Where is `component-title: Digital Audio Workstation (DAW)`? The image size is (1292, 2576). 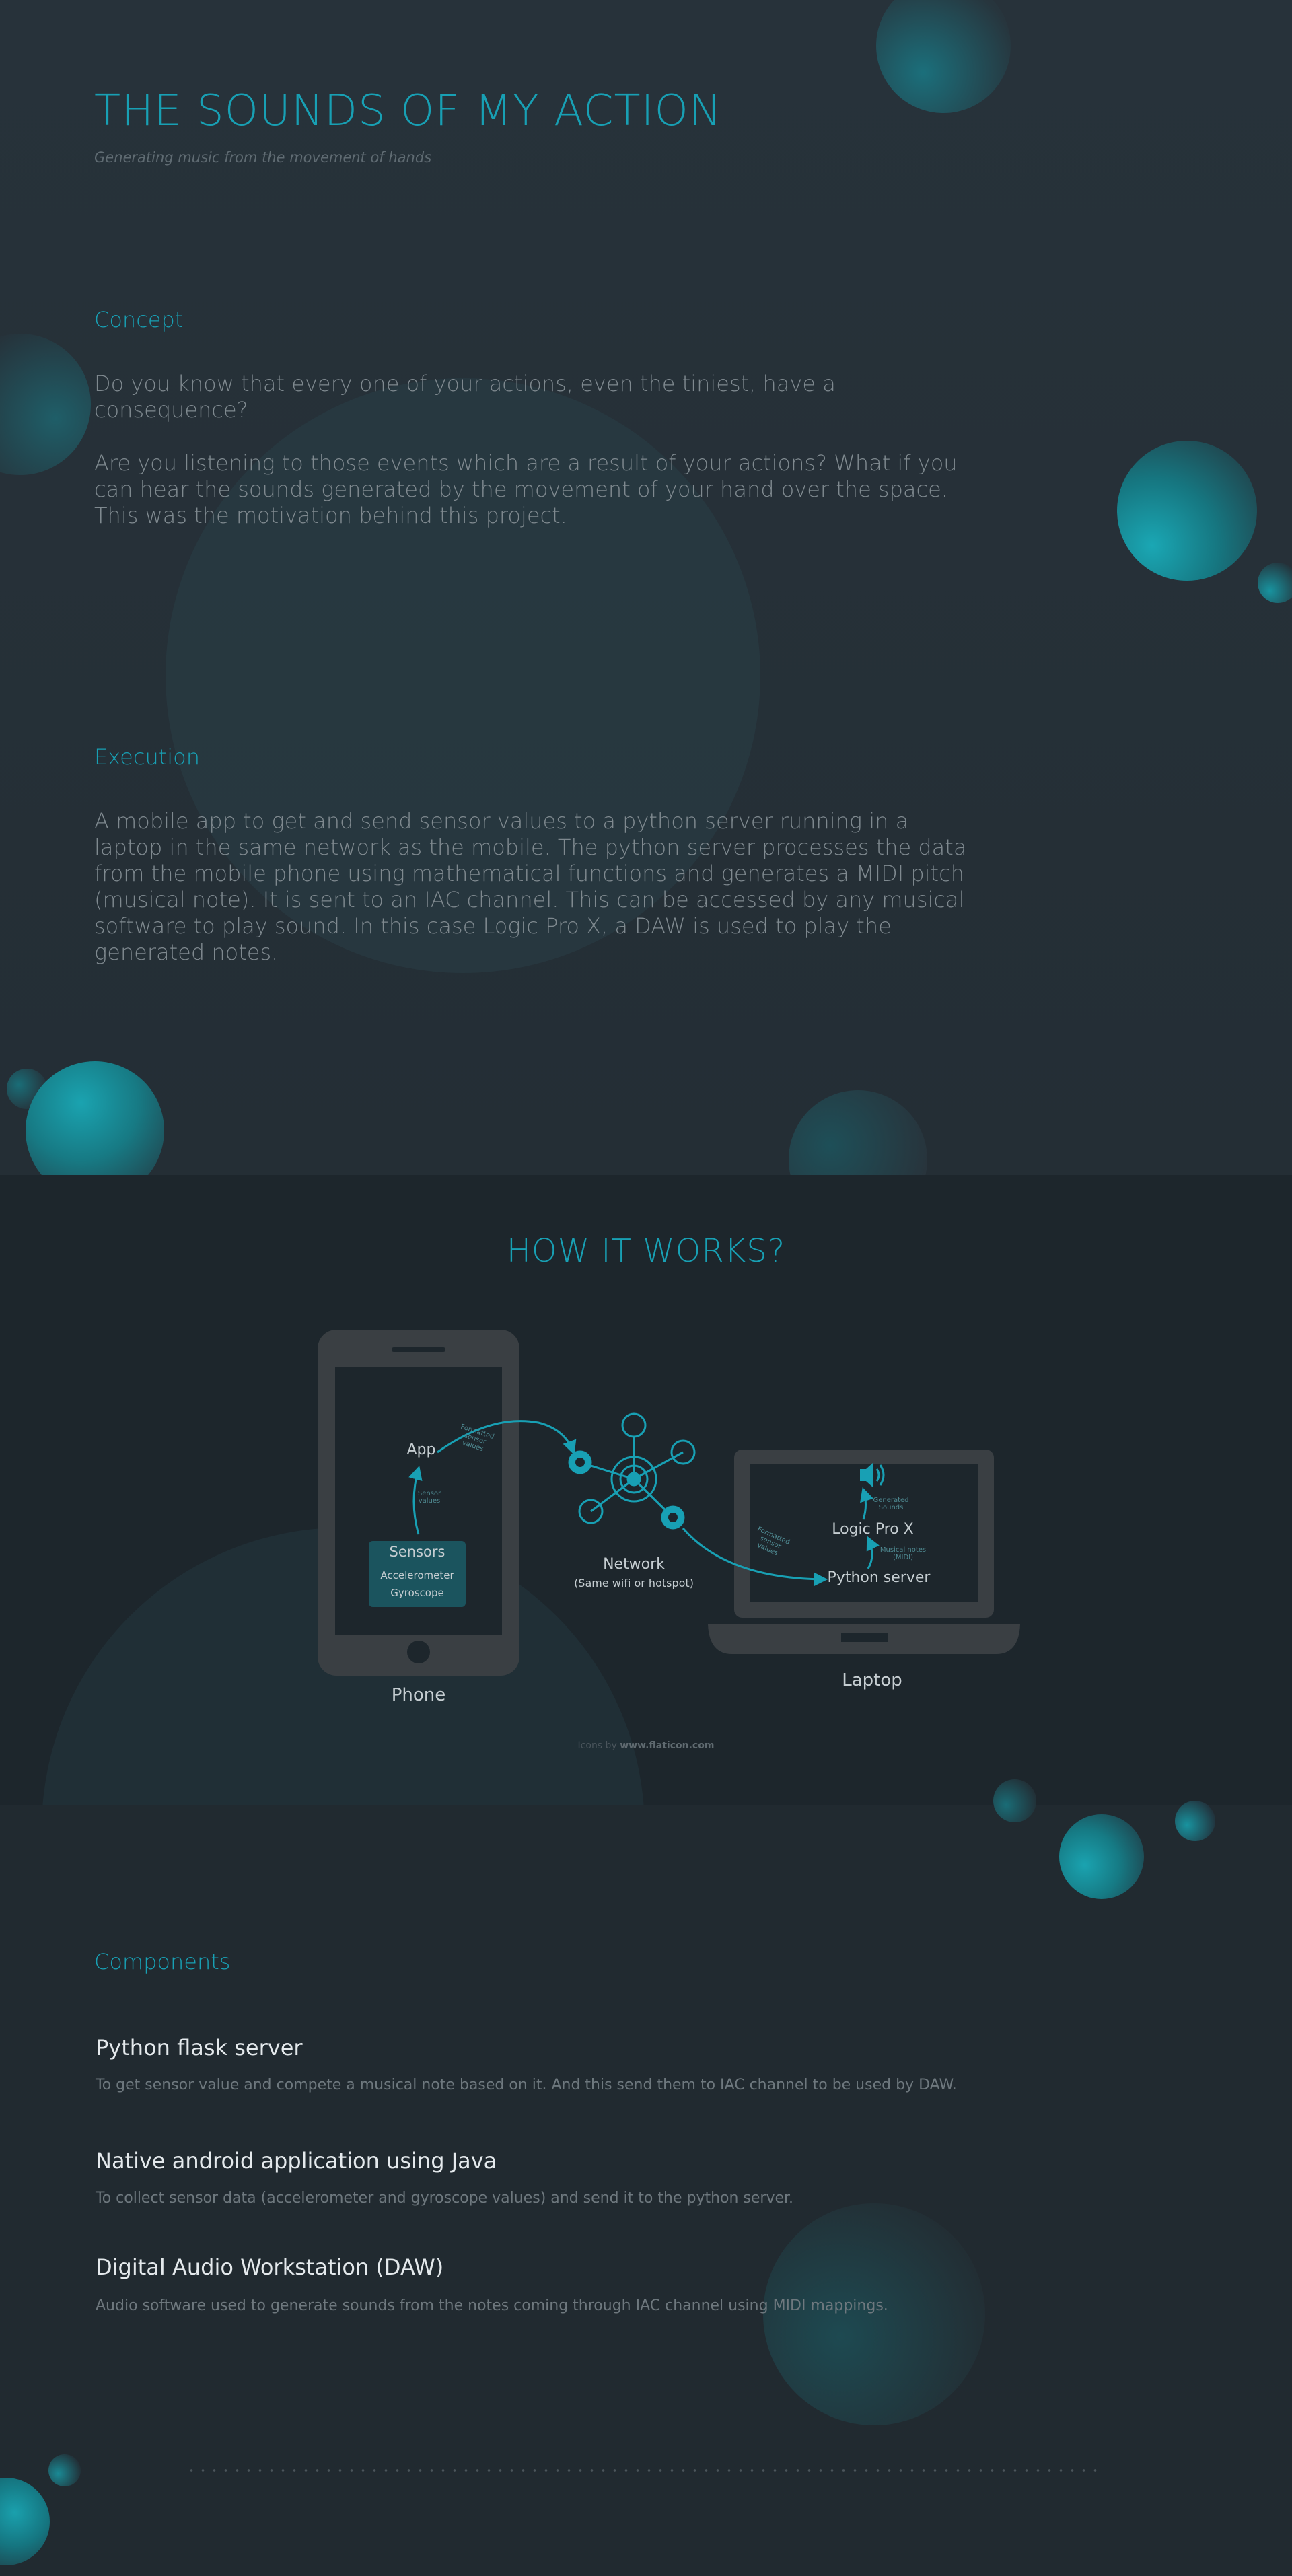
component-title: Digital Audio Workstation (DAW) is located at coordinates (270, 2267).